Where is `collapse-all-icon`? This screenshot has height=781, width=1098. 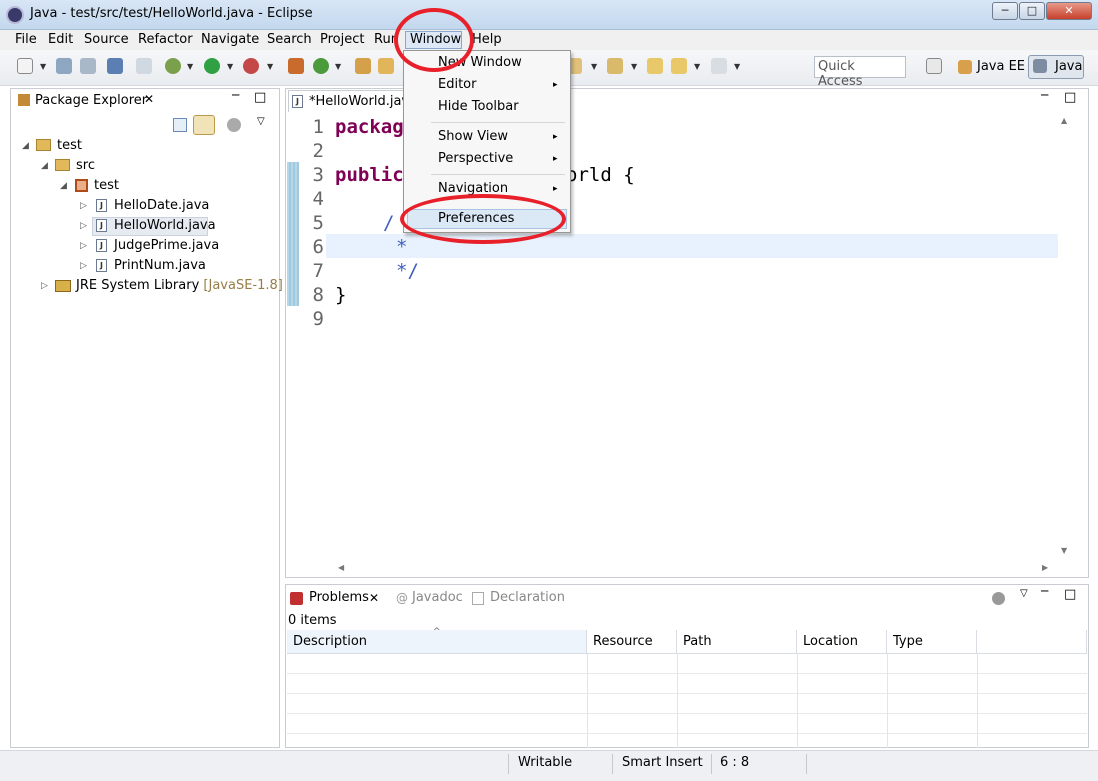 collapse-all-icon is located at coordinates (180, 125).